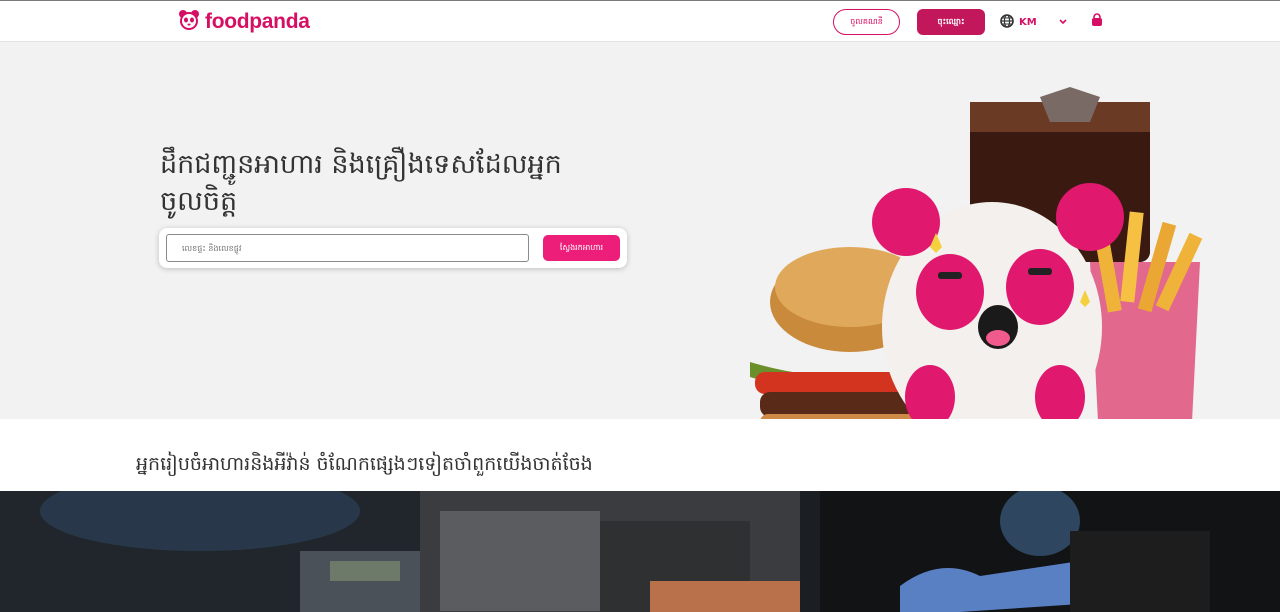 Image resolution: width=1280 pixels, height=612 pixels. Describe the element at coordinates (1063, 23) in the screenshot. I see `chevron-down-icon` at that location.